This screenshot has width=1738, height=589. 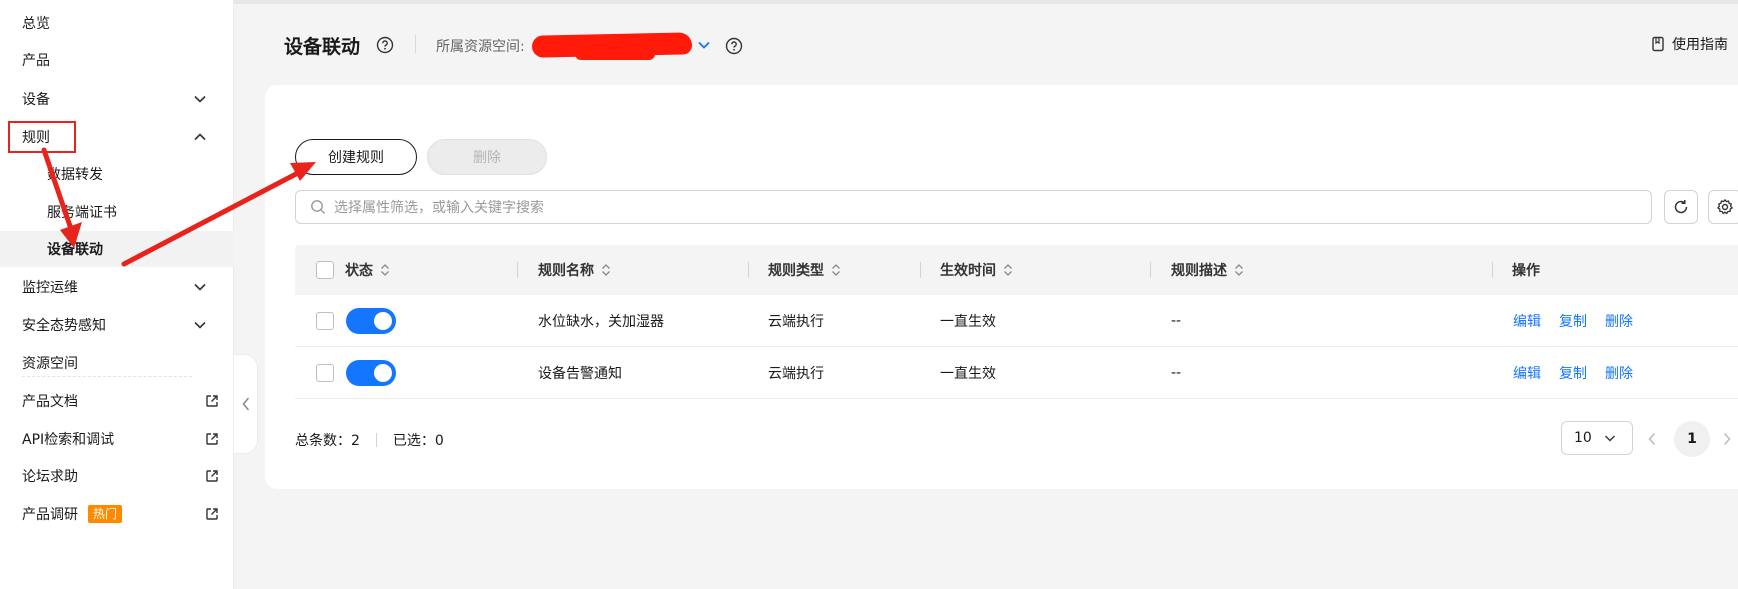 I want to click on column-label: 规则描述, so click(x=1199, y=271).